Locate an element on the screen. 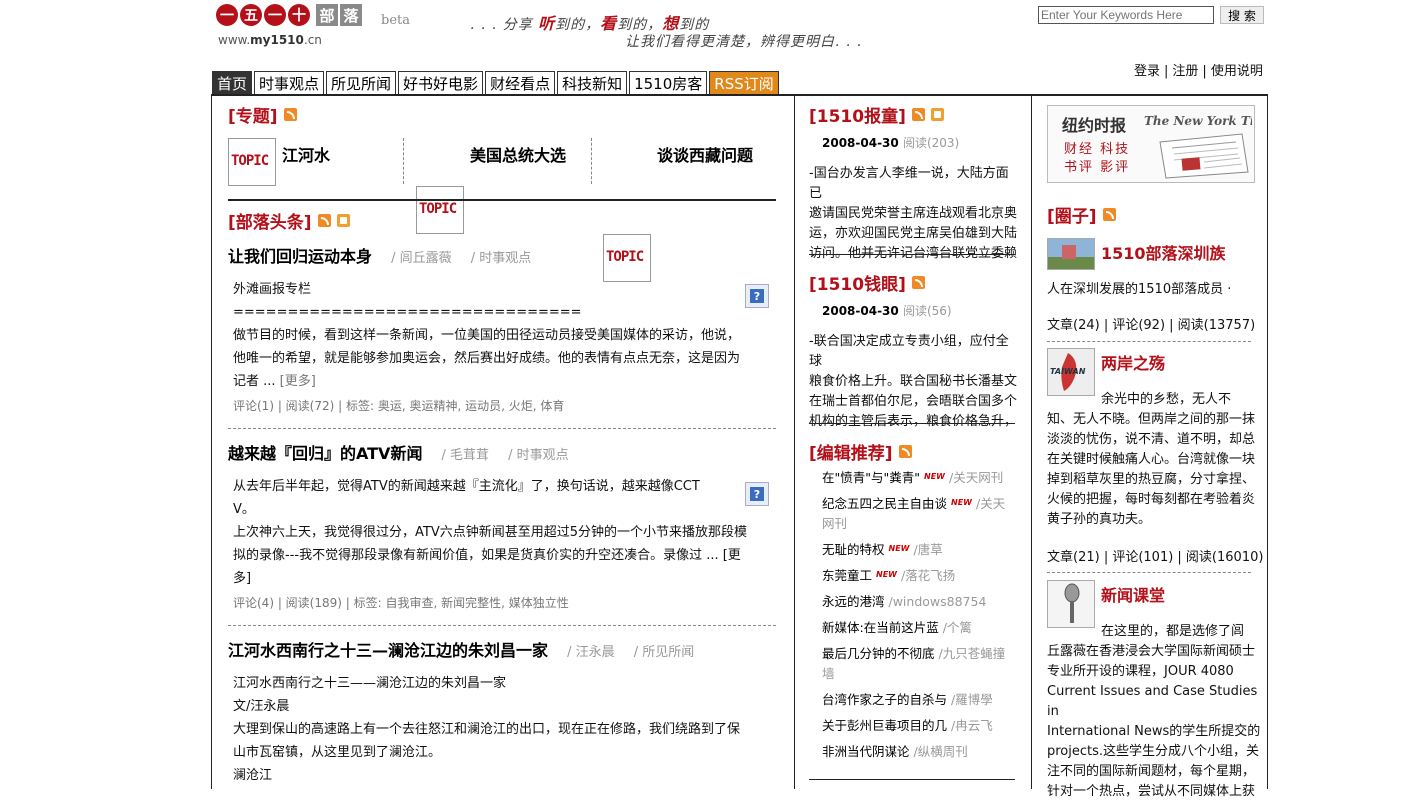 This screenshot has width=1428, height=802. group-thumbnail: TAIWAN is located at coordinates (1071, 372).